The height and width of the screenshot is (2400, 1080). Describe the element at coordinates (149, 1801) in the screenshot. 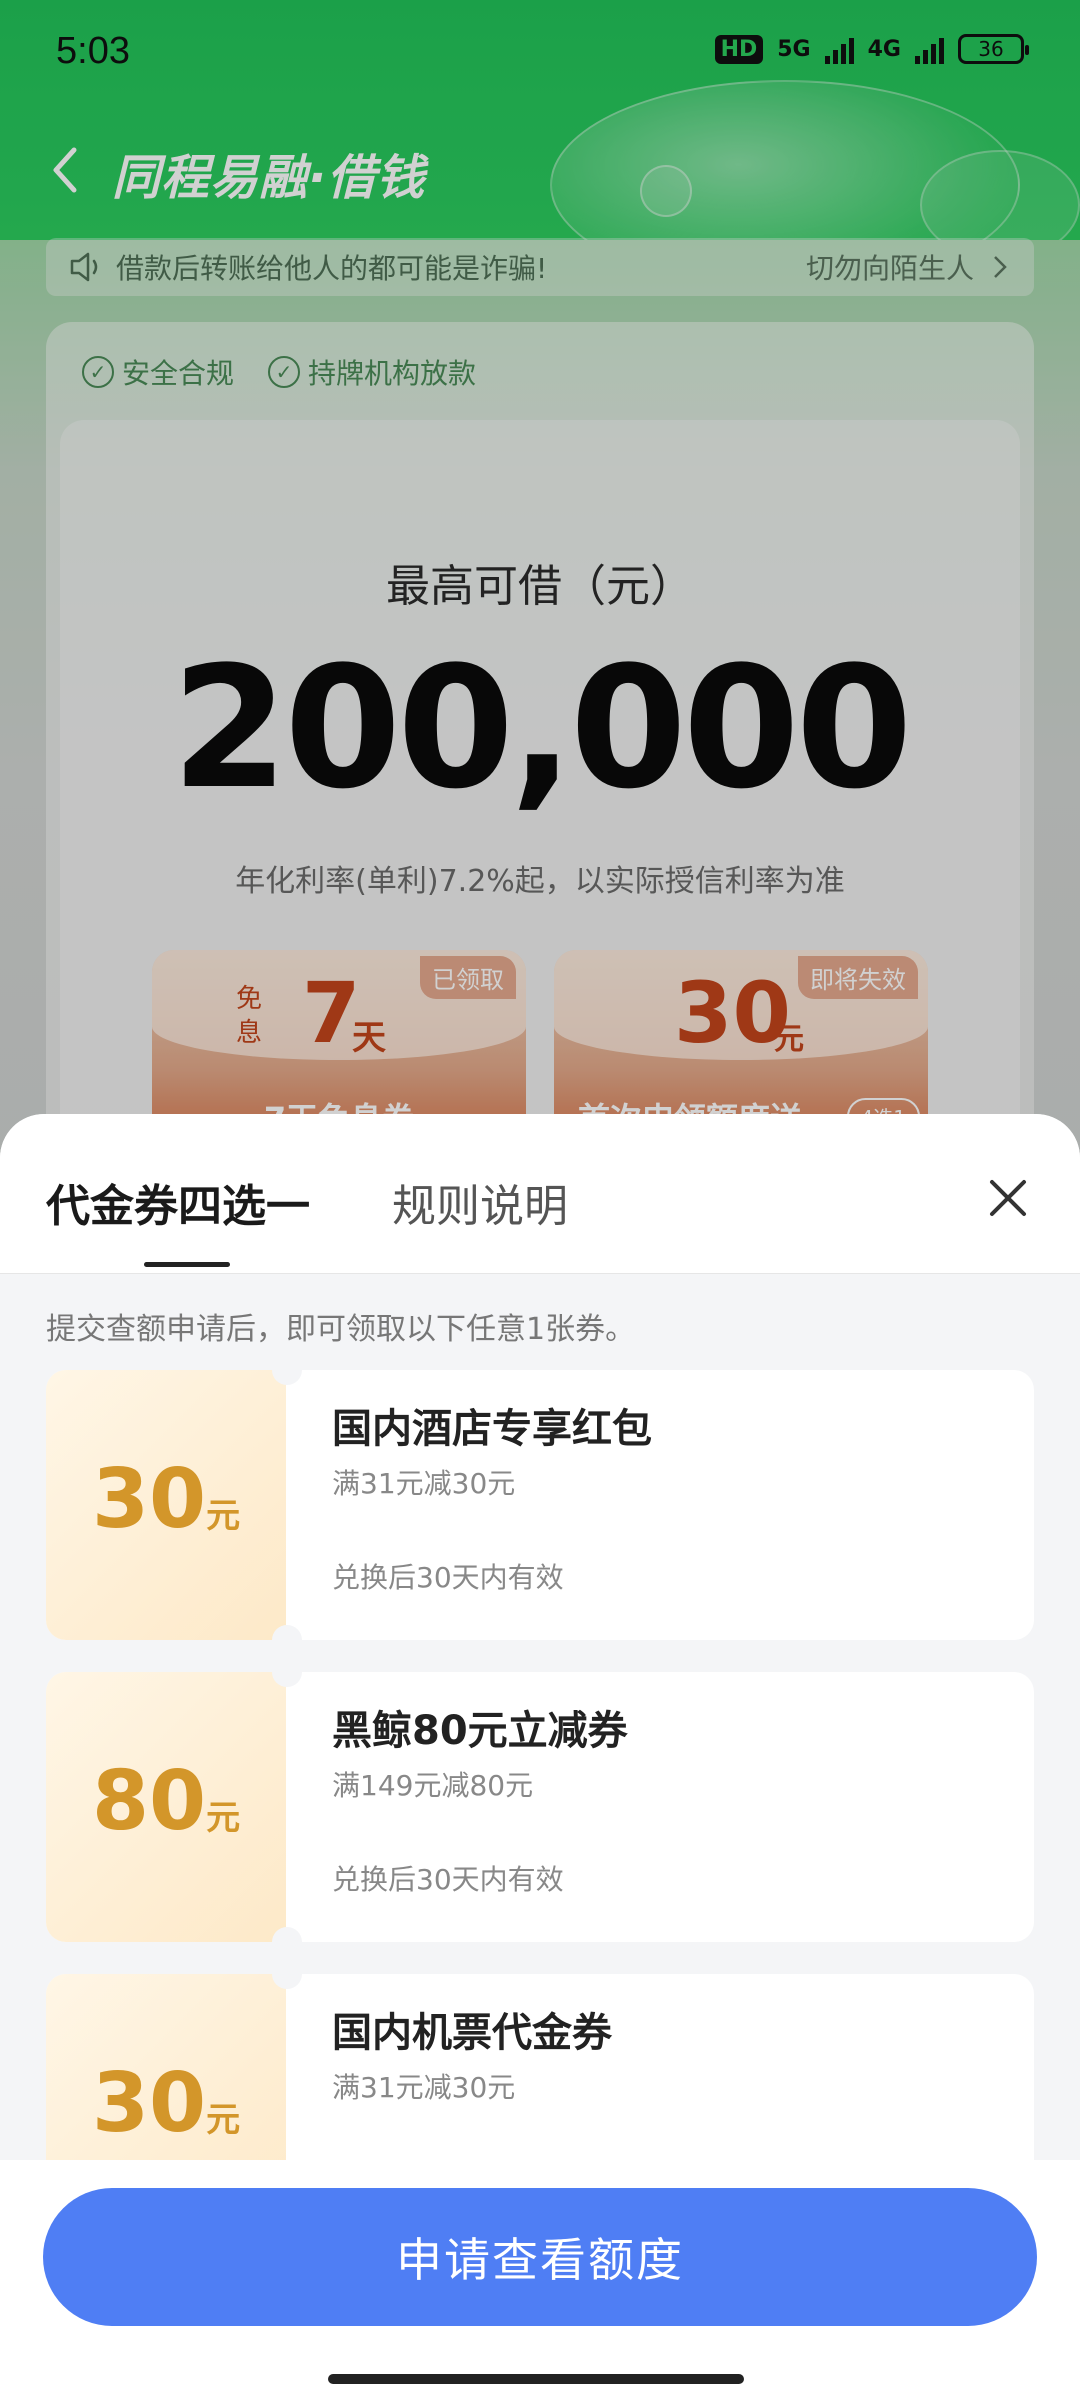

I see `voucher-amount-number: 80` at that location.